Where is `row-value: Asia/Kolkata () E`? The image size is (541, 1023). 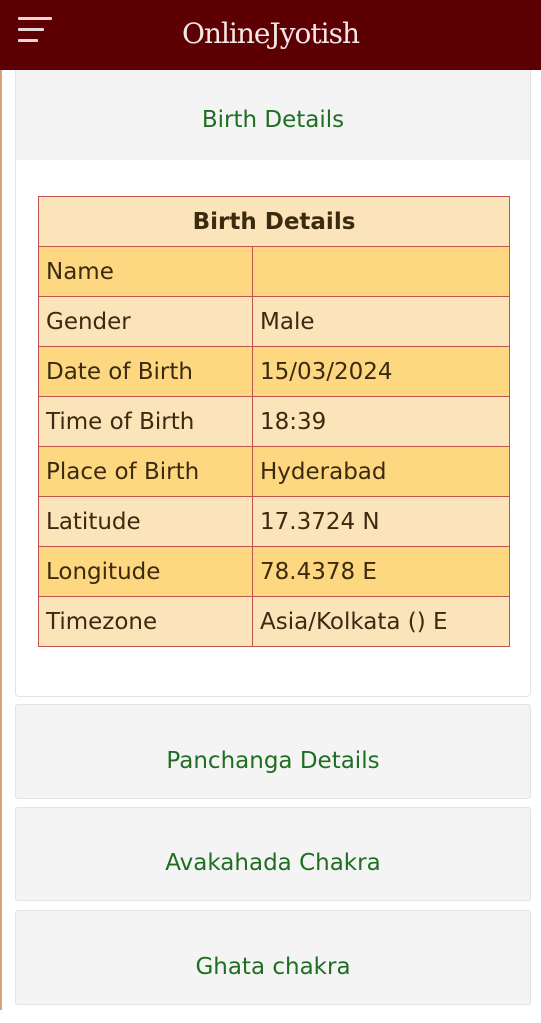 row-value: Asia/Kolkata () E is located at coordinates (381, 621).